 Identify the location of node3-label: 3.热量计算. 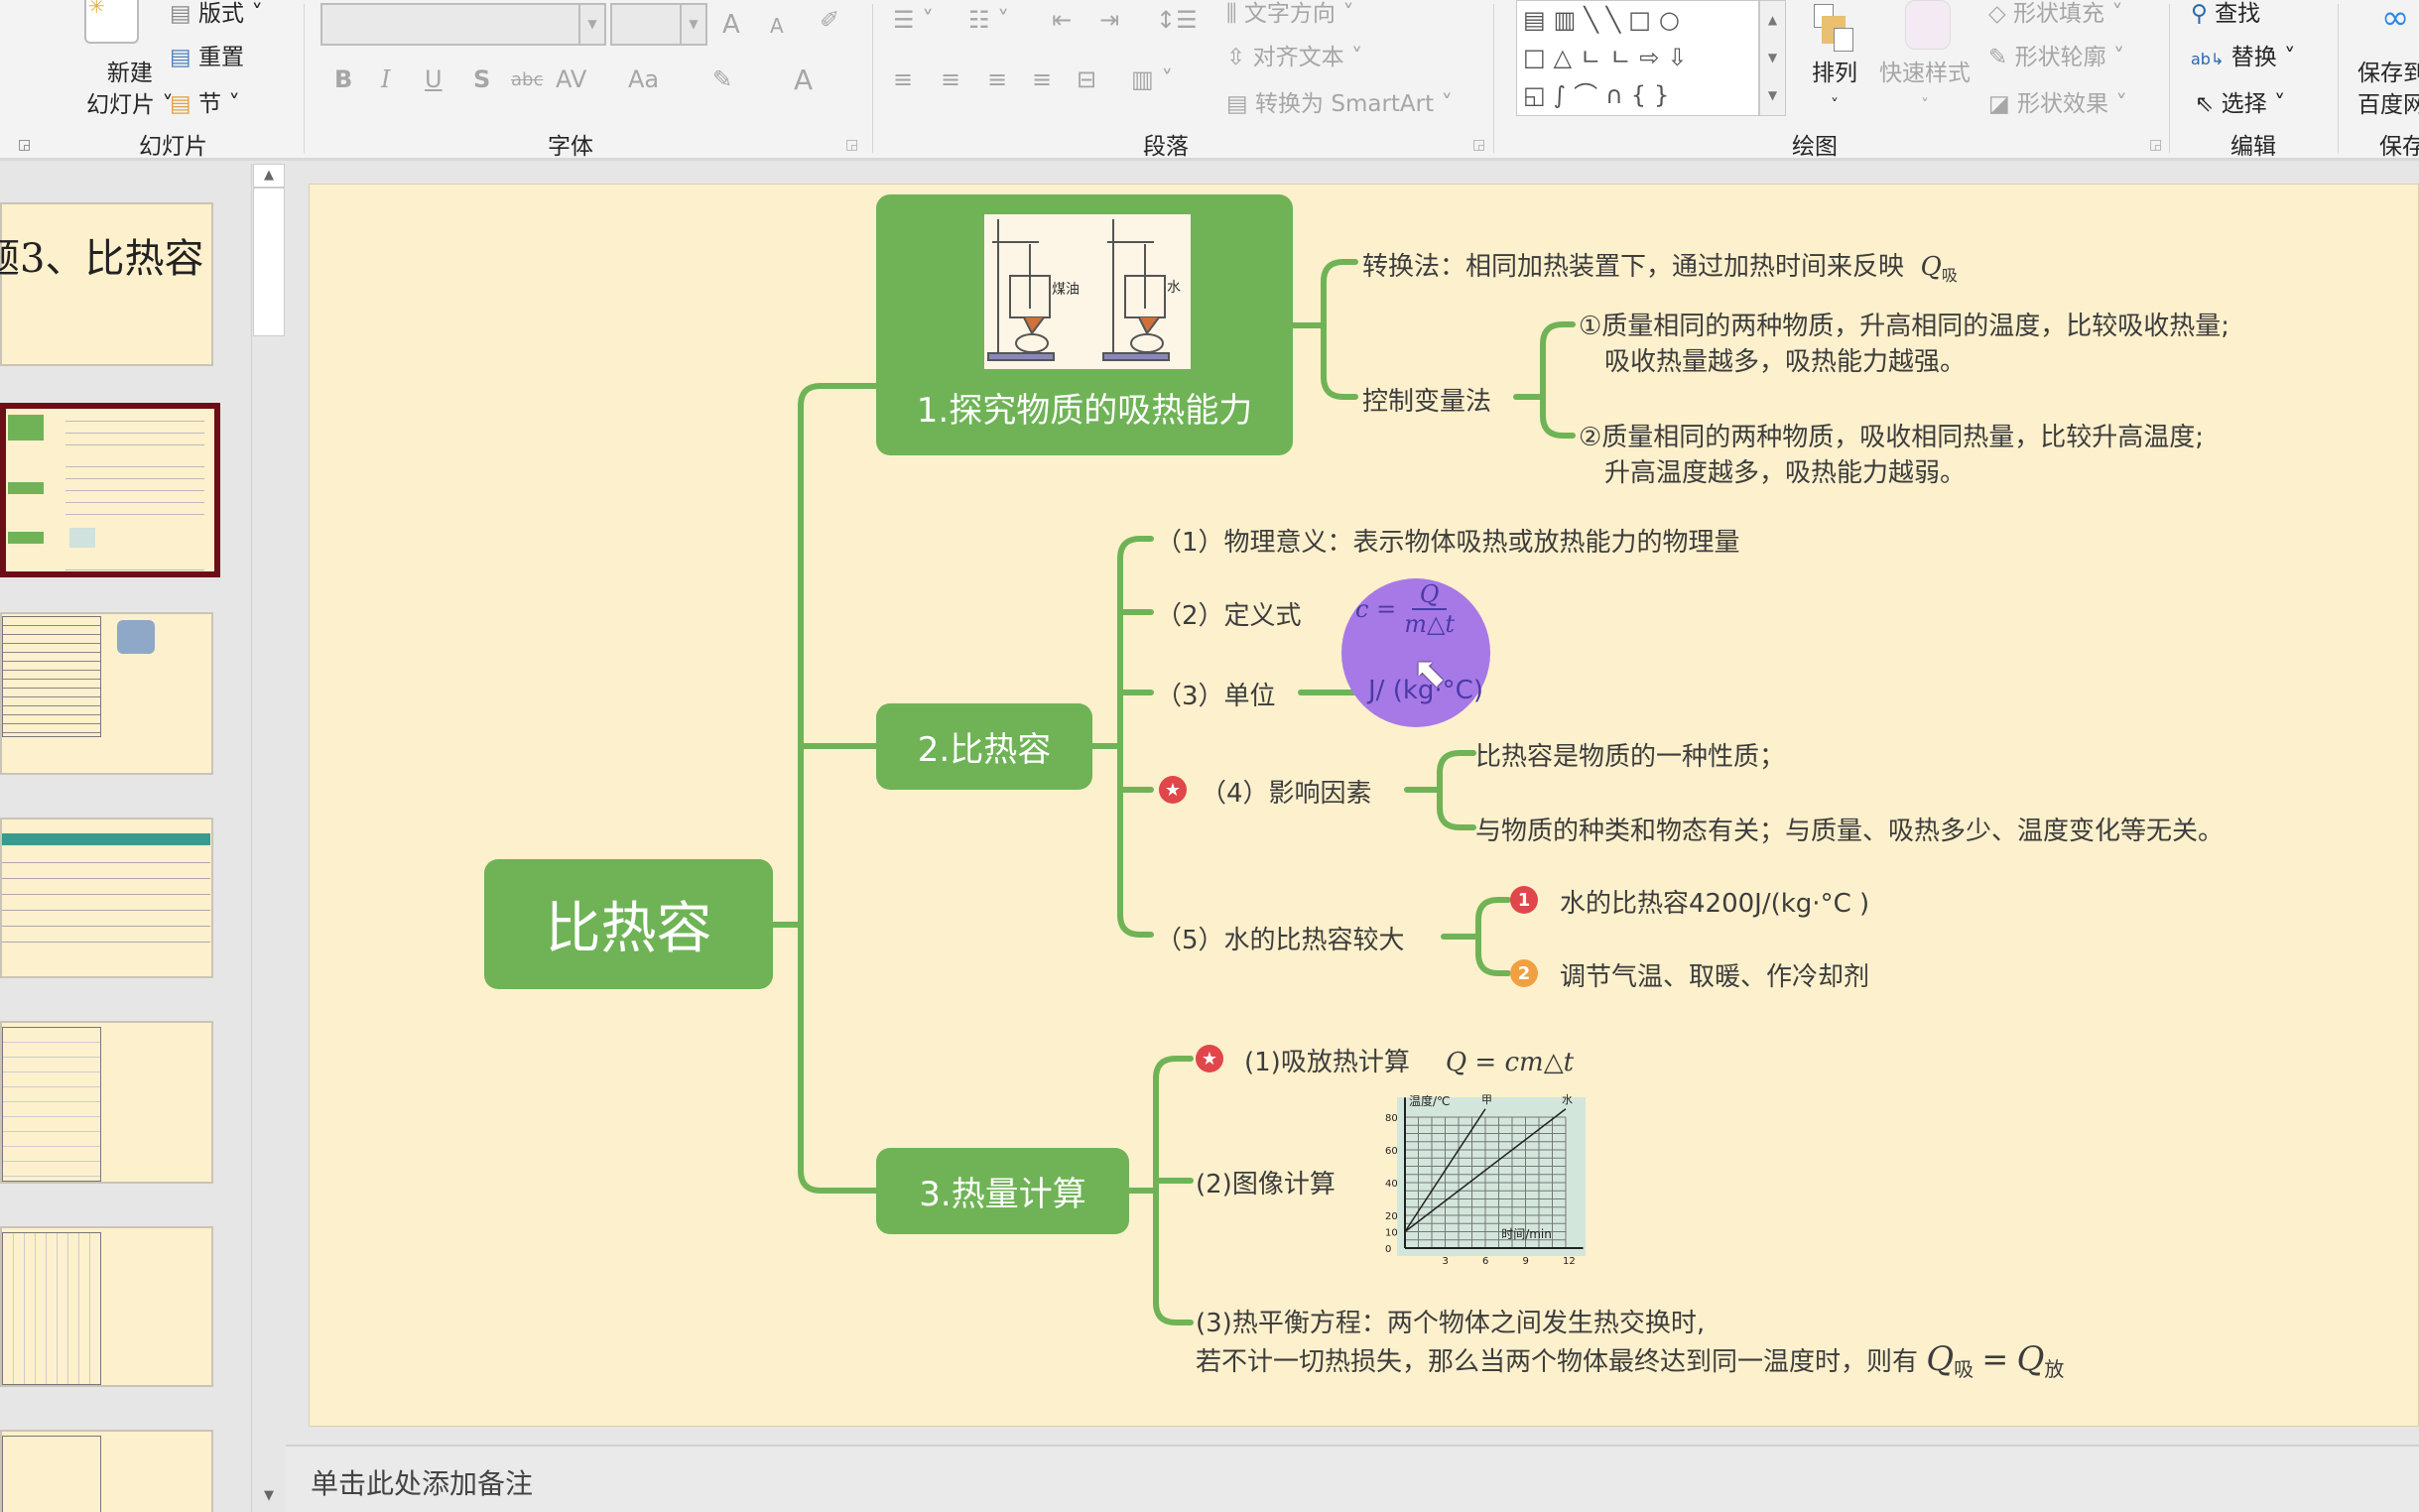
(1002, 1194).